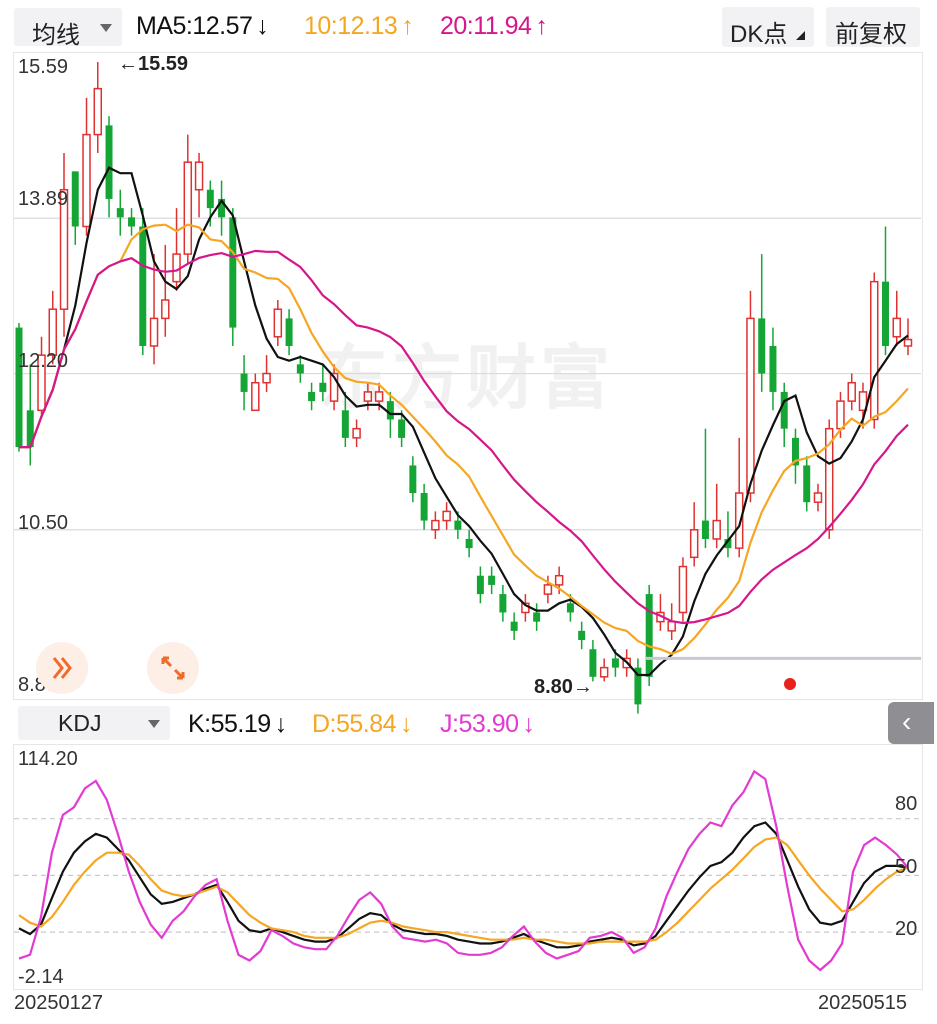 The image size is (937, 1024). I want to click on end-date-label: 20250515, so click(862, 1003).